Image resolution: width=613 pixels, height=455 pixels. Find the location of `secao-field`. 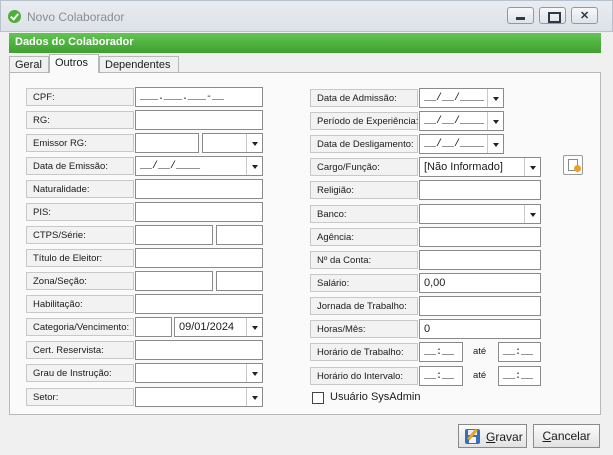

secao-field is located at coordinates (239, 281).